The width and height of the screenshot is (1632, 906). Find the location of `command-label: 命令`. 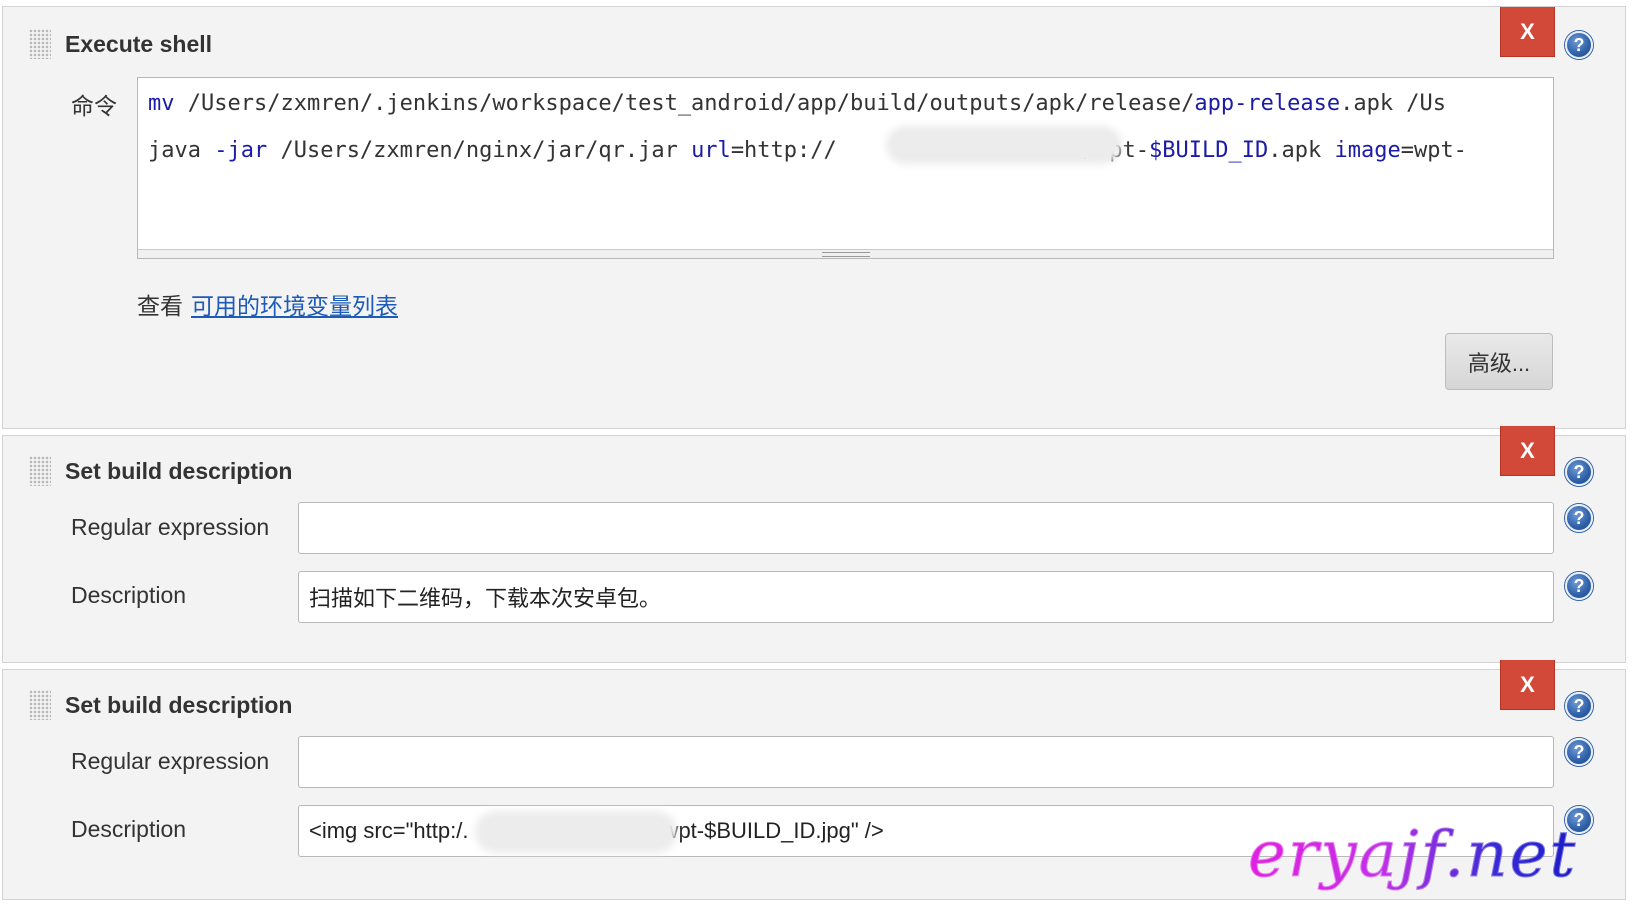

command-label: 命令 is located at coordinates (94, 106).